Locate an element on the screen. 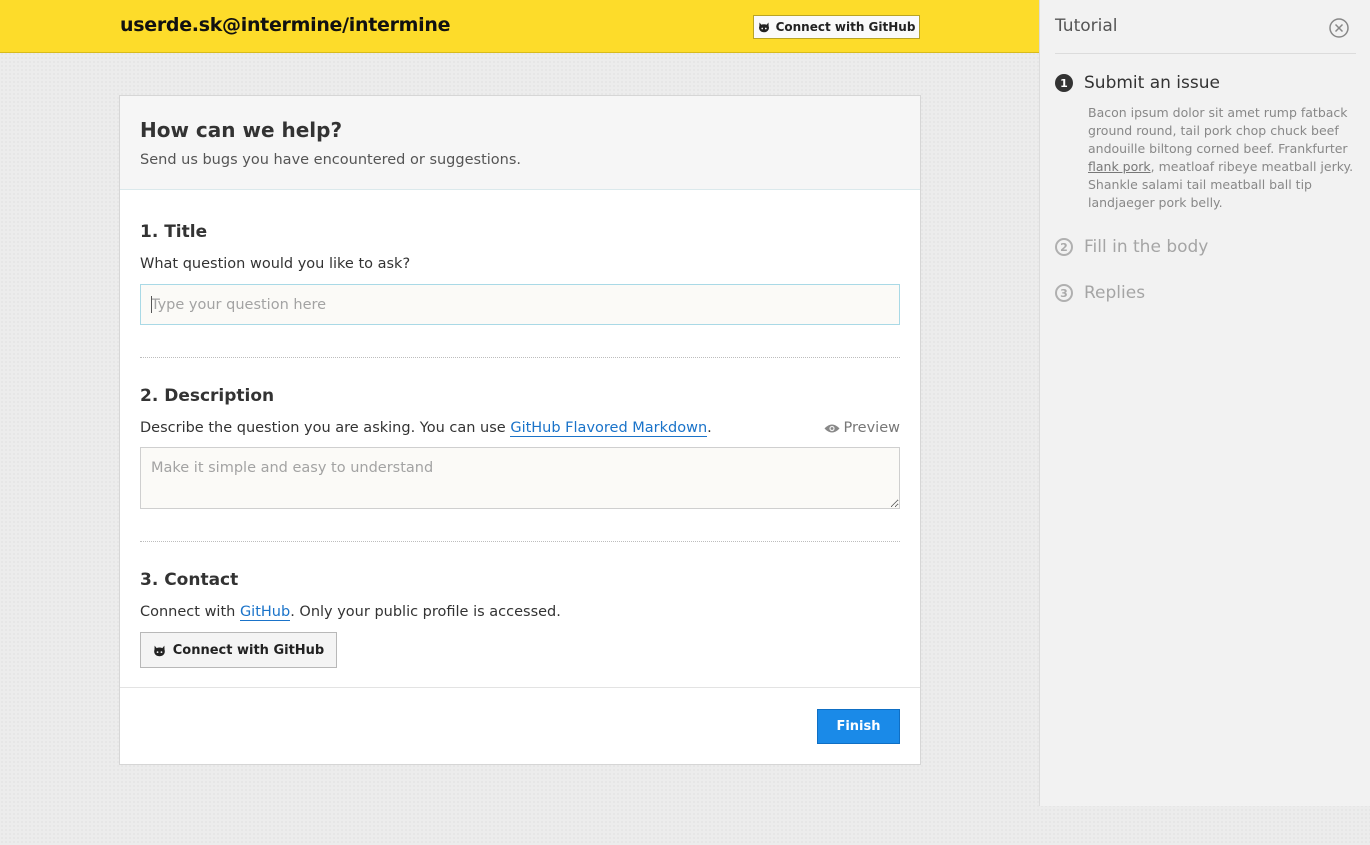 This screenshot has width=1370, height=845. github-link: GitHub is located at coordinates (265, 612).